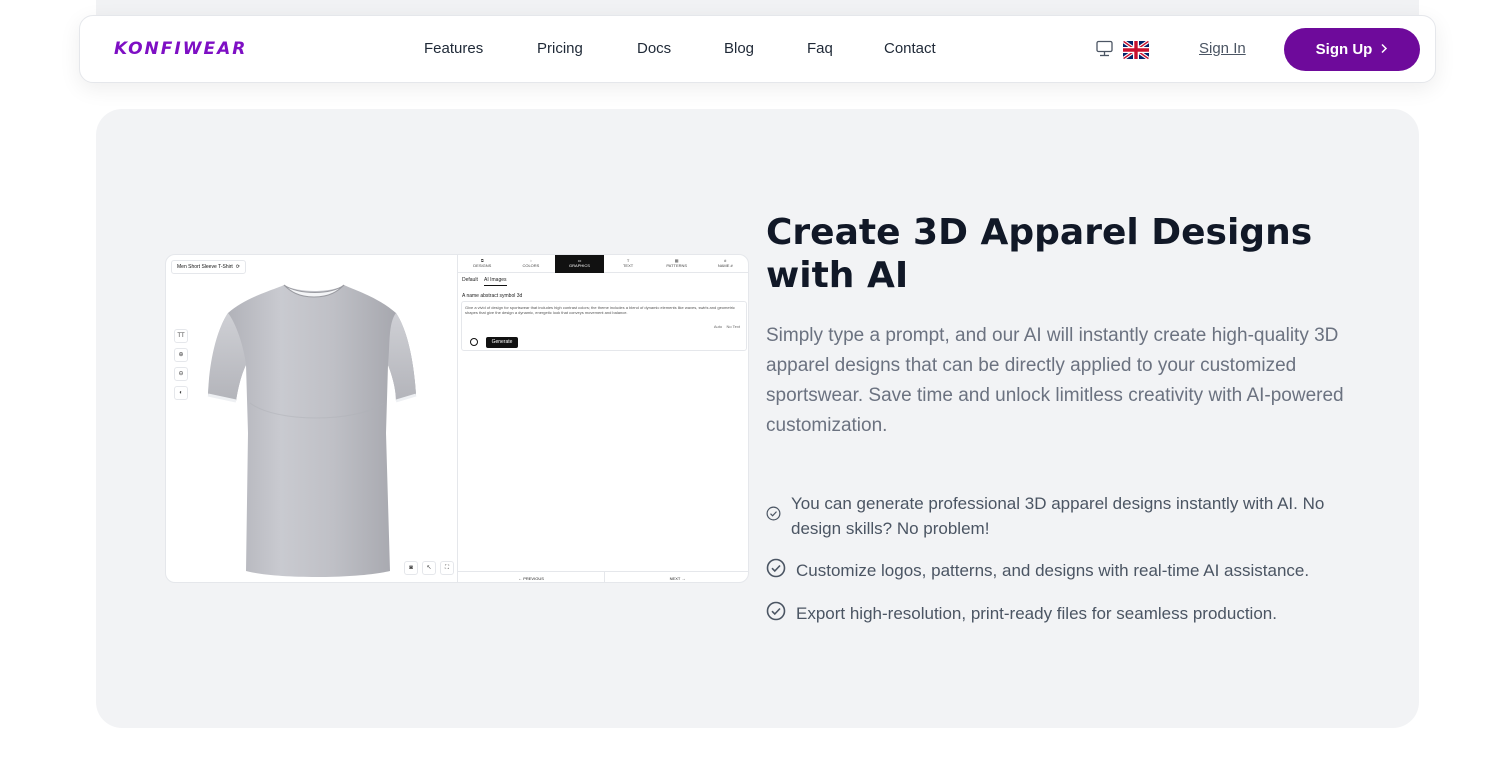 Image resolution: width=1509 pixels, height=769 pixels. Describe the element at coordinates (1136, 50) in the screenshot. I see `uk-flag-icon` at that location.